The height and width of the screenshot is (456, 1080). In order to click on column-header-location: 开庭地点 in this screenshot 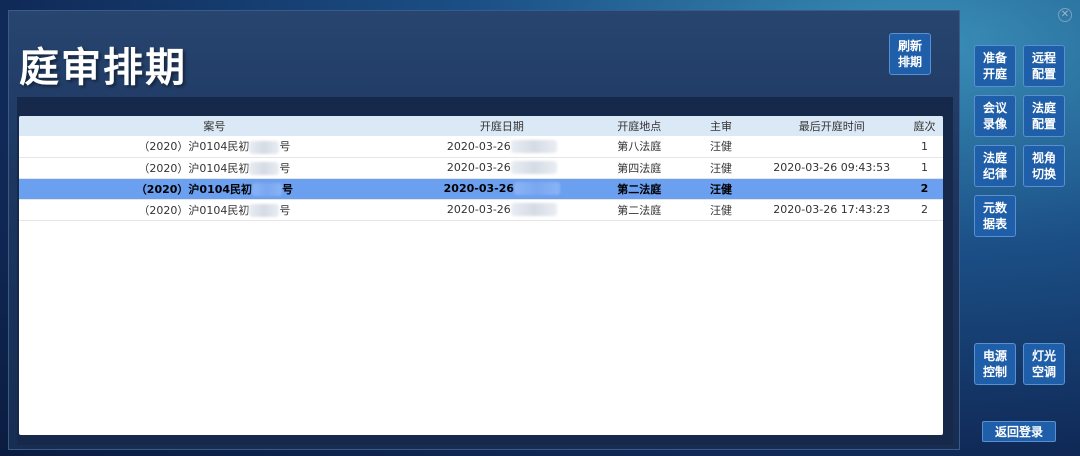, I will do `click(639, 126)`.